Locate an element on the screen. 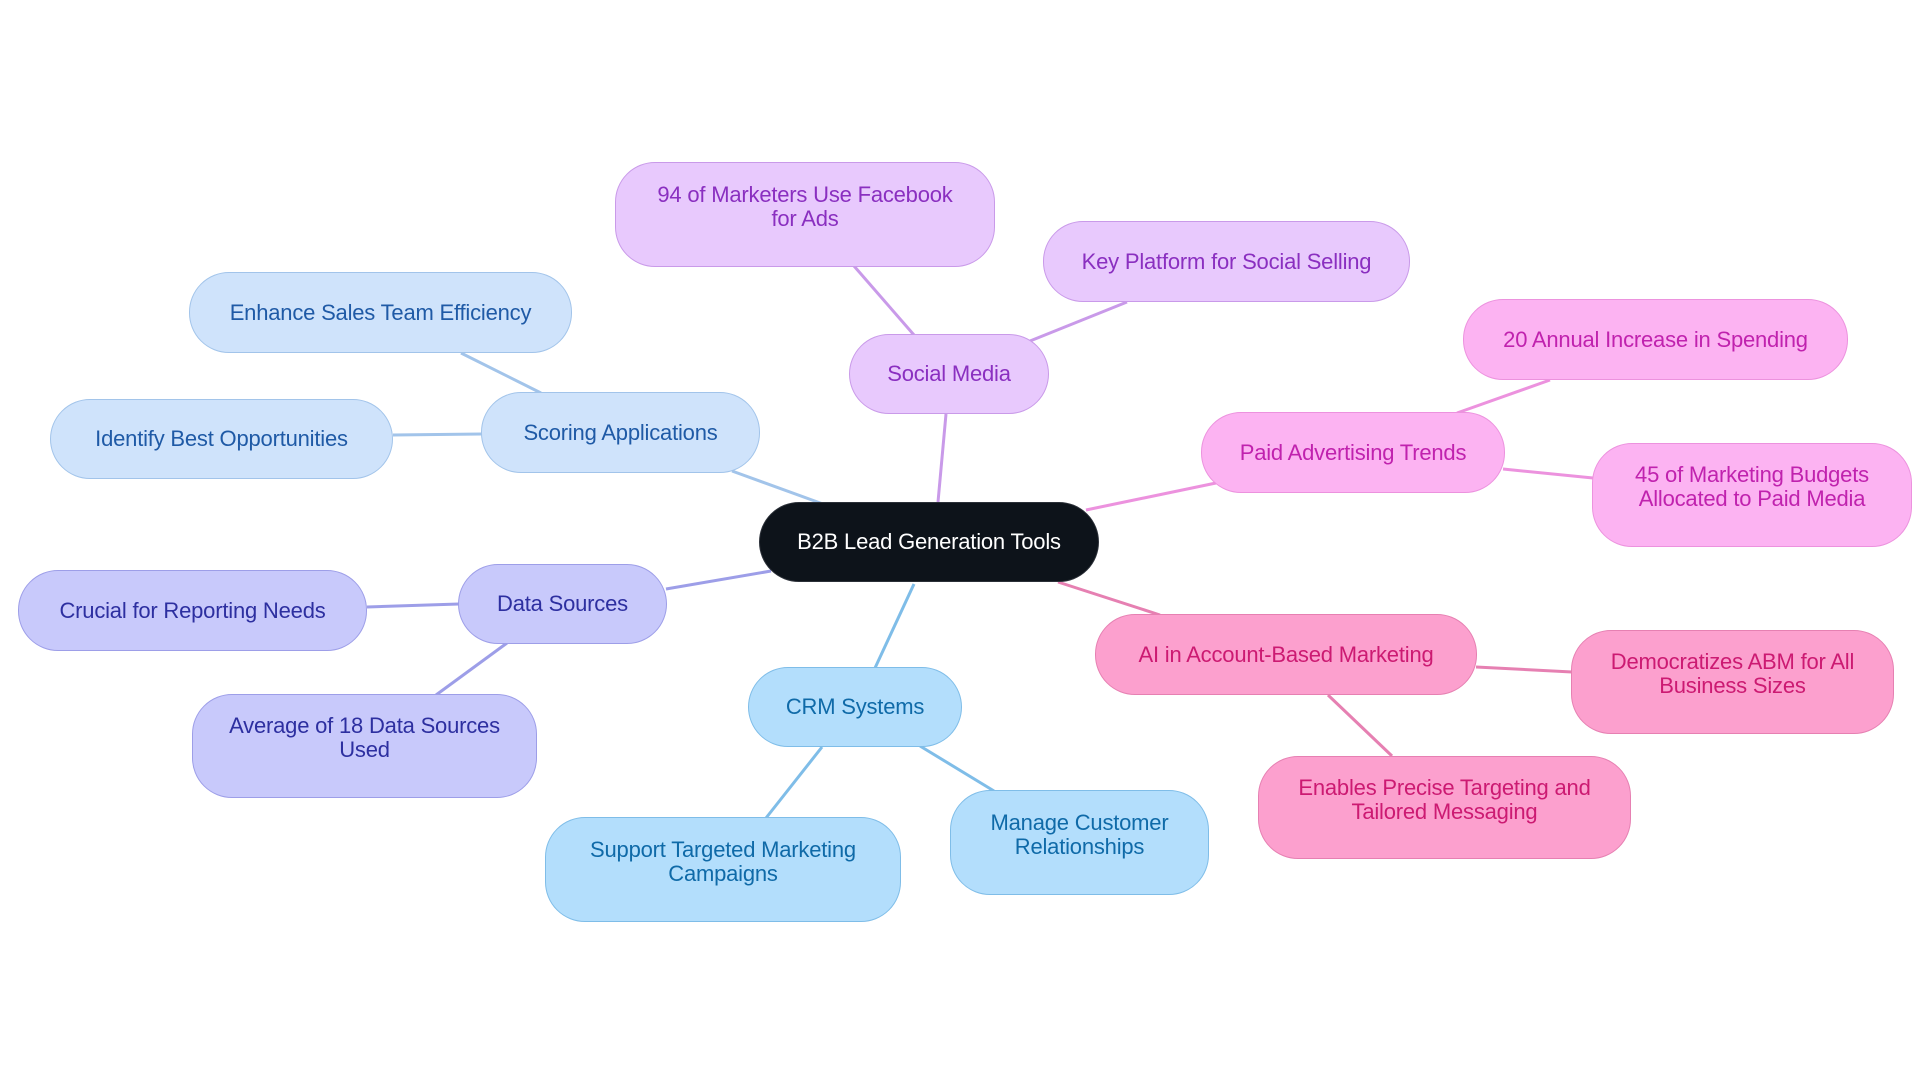 Image resolution: width=1920 pixels, height=1083 pixels. root-node: B2B Lead Generation Tools is located at coordinates (929, 542).